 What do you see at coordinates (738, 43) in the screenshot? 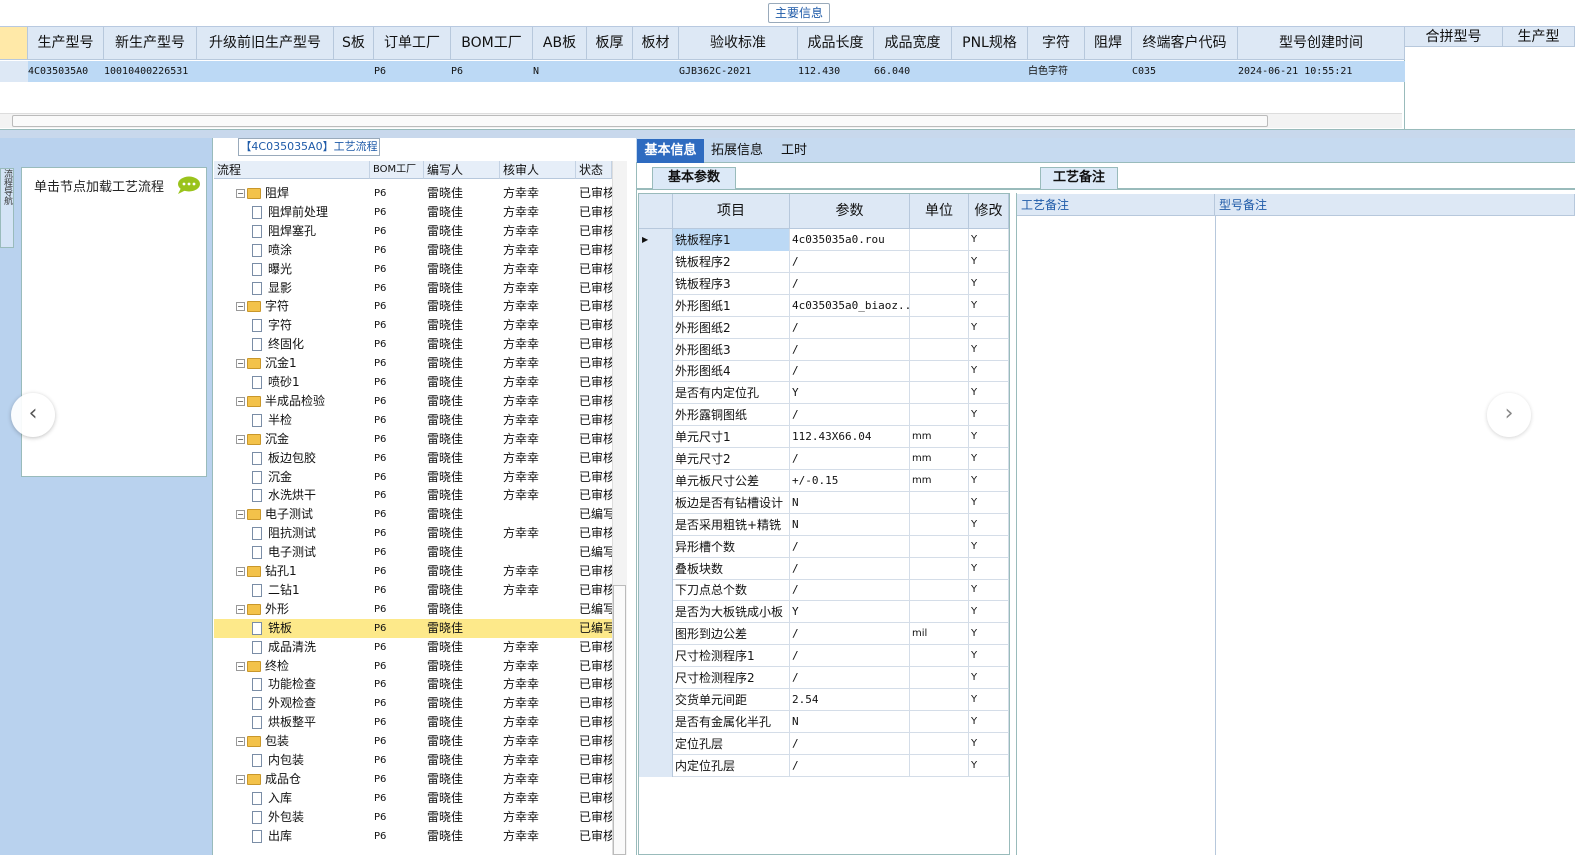
I see `col-header-acceptance-standard: 验收标准` at bounding box center [738, 43].